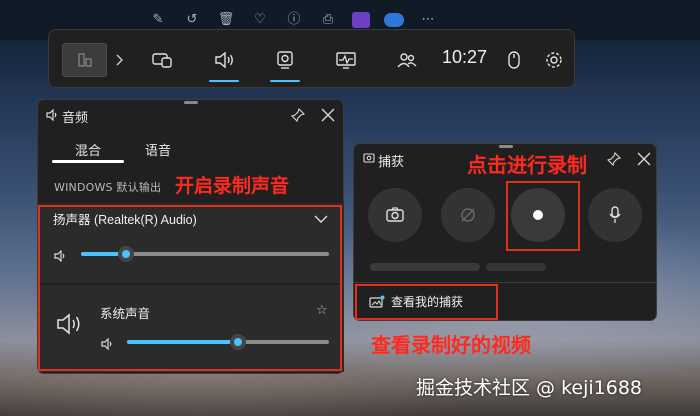  I want to click on divider, so click(505, 282).